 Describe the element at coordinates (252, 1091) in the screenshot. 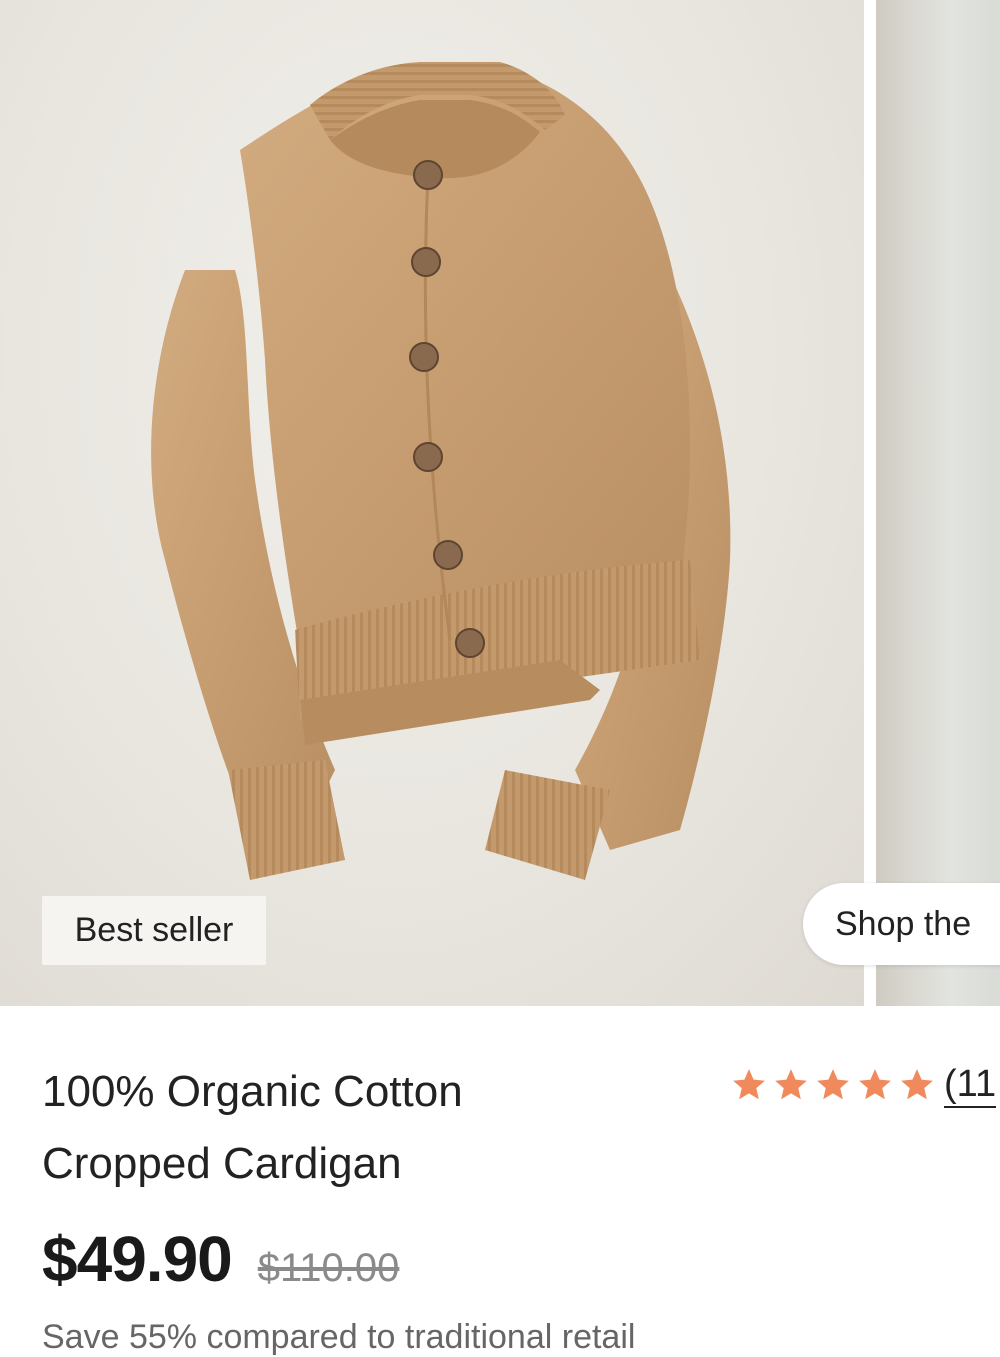

I see `product-title-line-1: 100% Organic Cotton` at that location.